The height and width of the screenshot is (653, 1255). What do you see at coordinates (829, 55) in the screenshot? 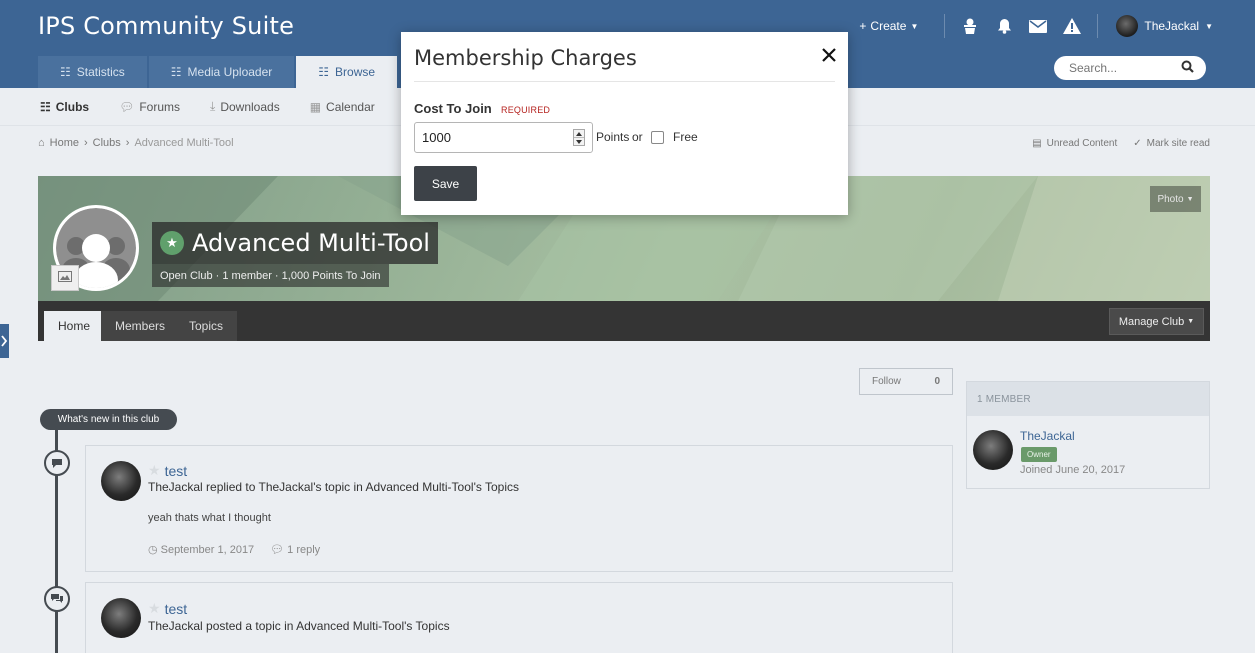
I see `close-icon` at bounding box center [829, 55].